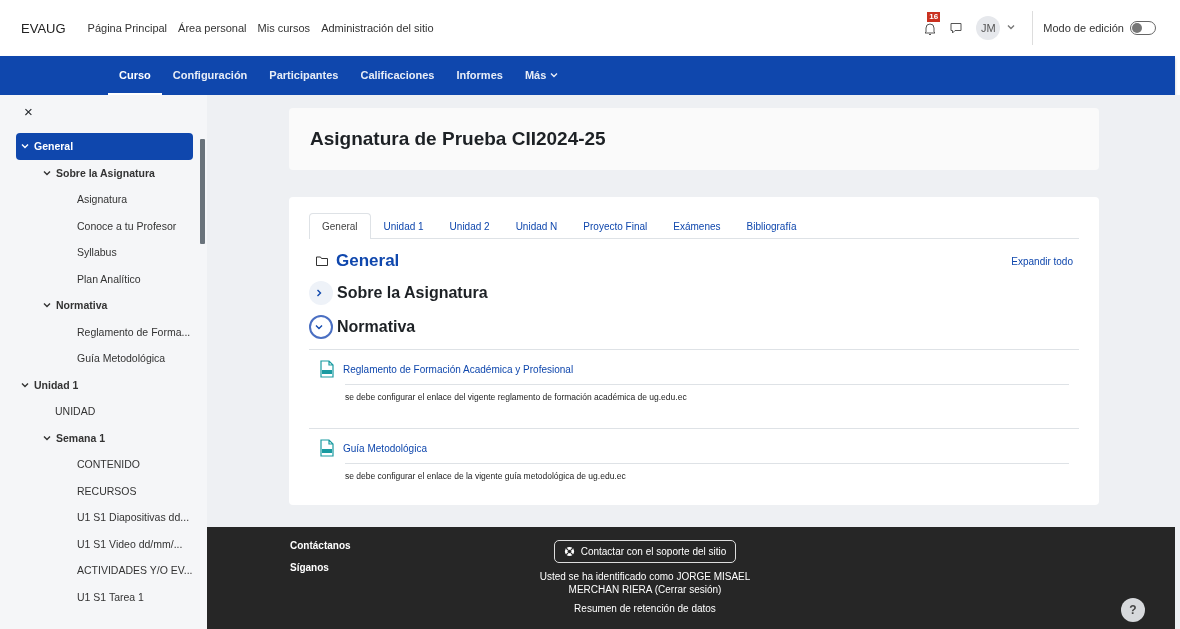 Image resolution: width=1180 pixels, height=629 pixels. Describe the element at coordinates (412, 293) in the screenshot. I see `section-title: Sobre la Asignatura` at that location.